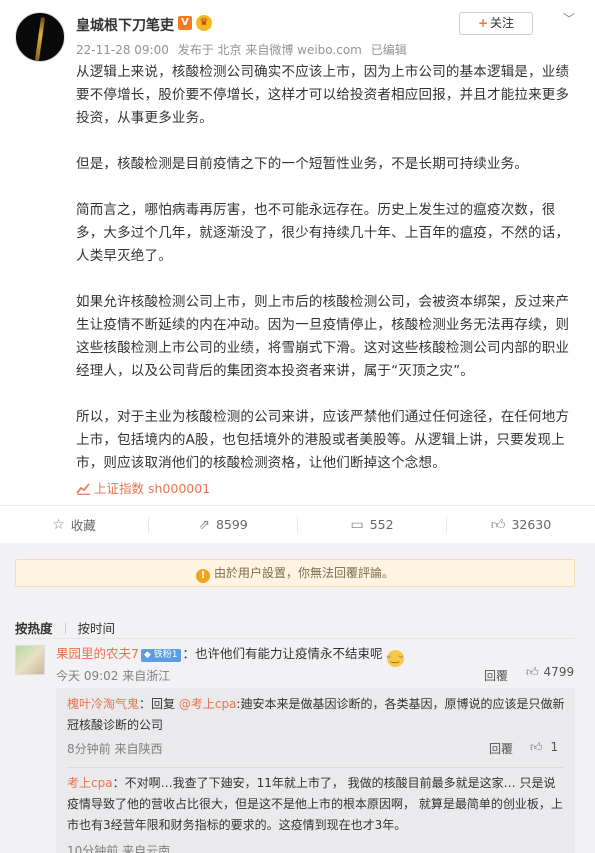  I want to click on reply-prefix: ：回复, so click(159, 704).